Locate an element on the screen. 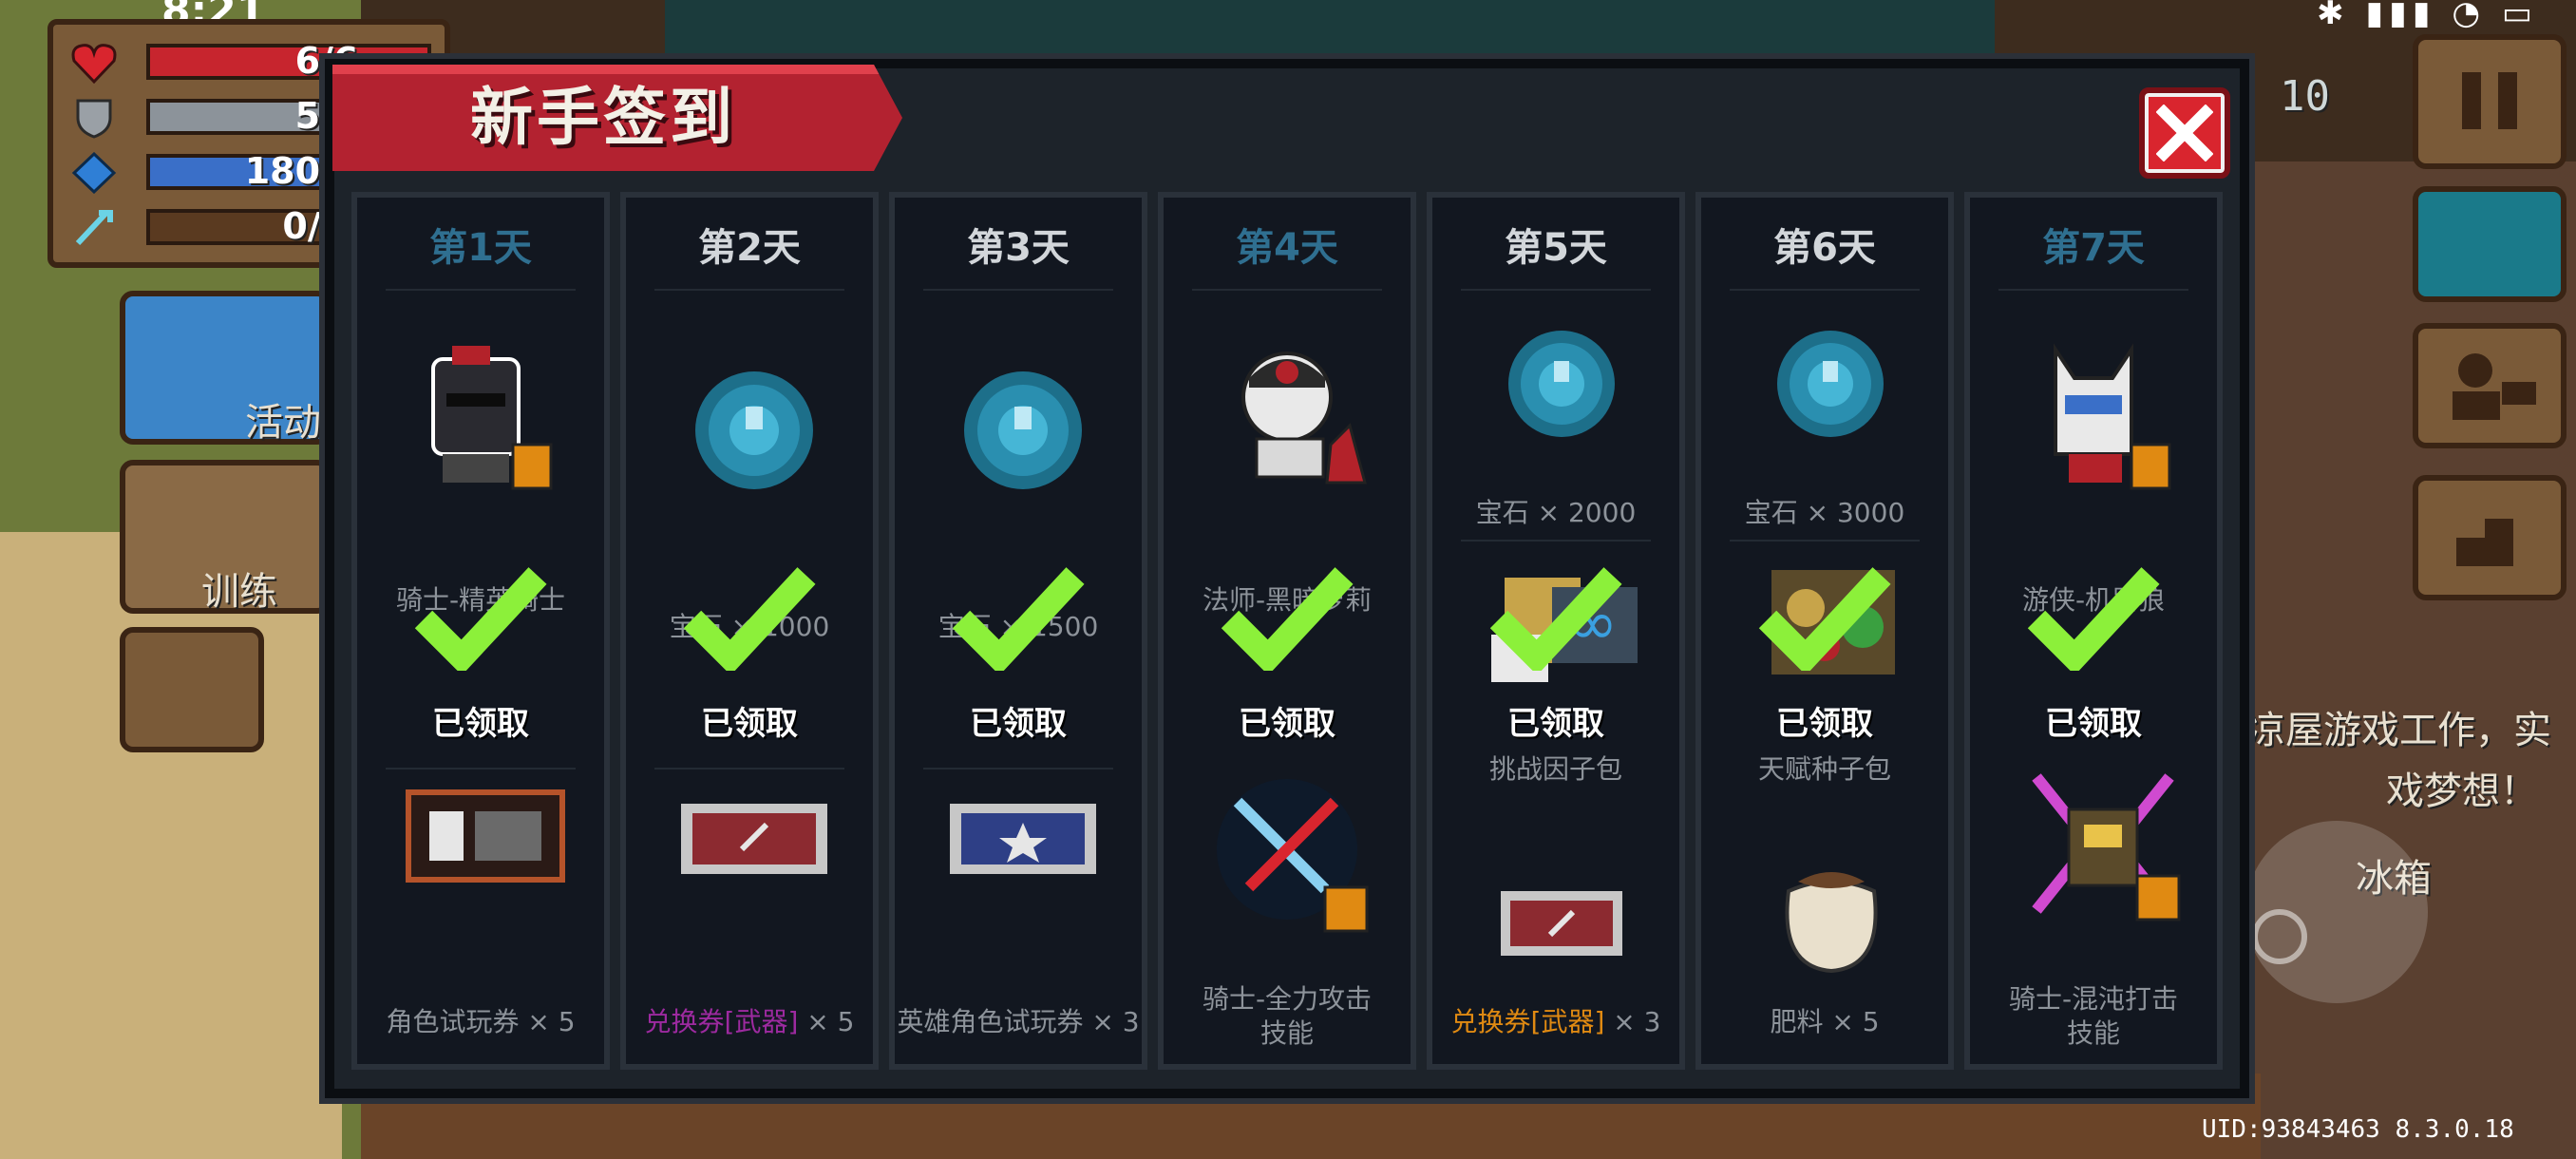 The width and height of the screenshot is (2576, 1159). day-card-3: 第3天 宝石 × 1500 已领取 英雄角色试玩券 × 3 is located at coordinates (1018, 631).